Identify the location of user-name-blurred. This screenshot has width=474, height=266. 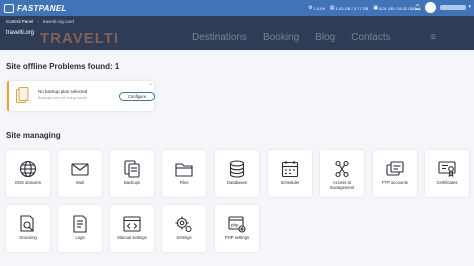
(453, 7).